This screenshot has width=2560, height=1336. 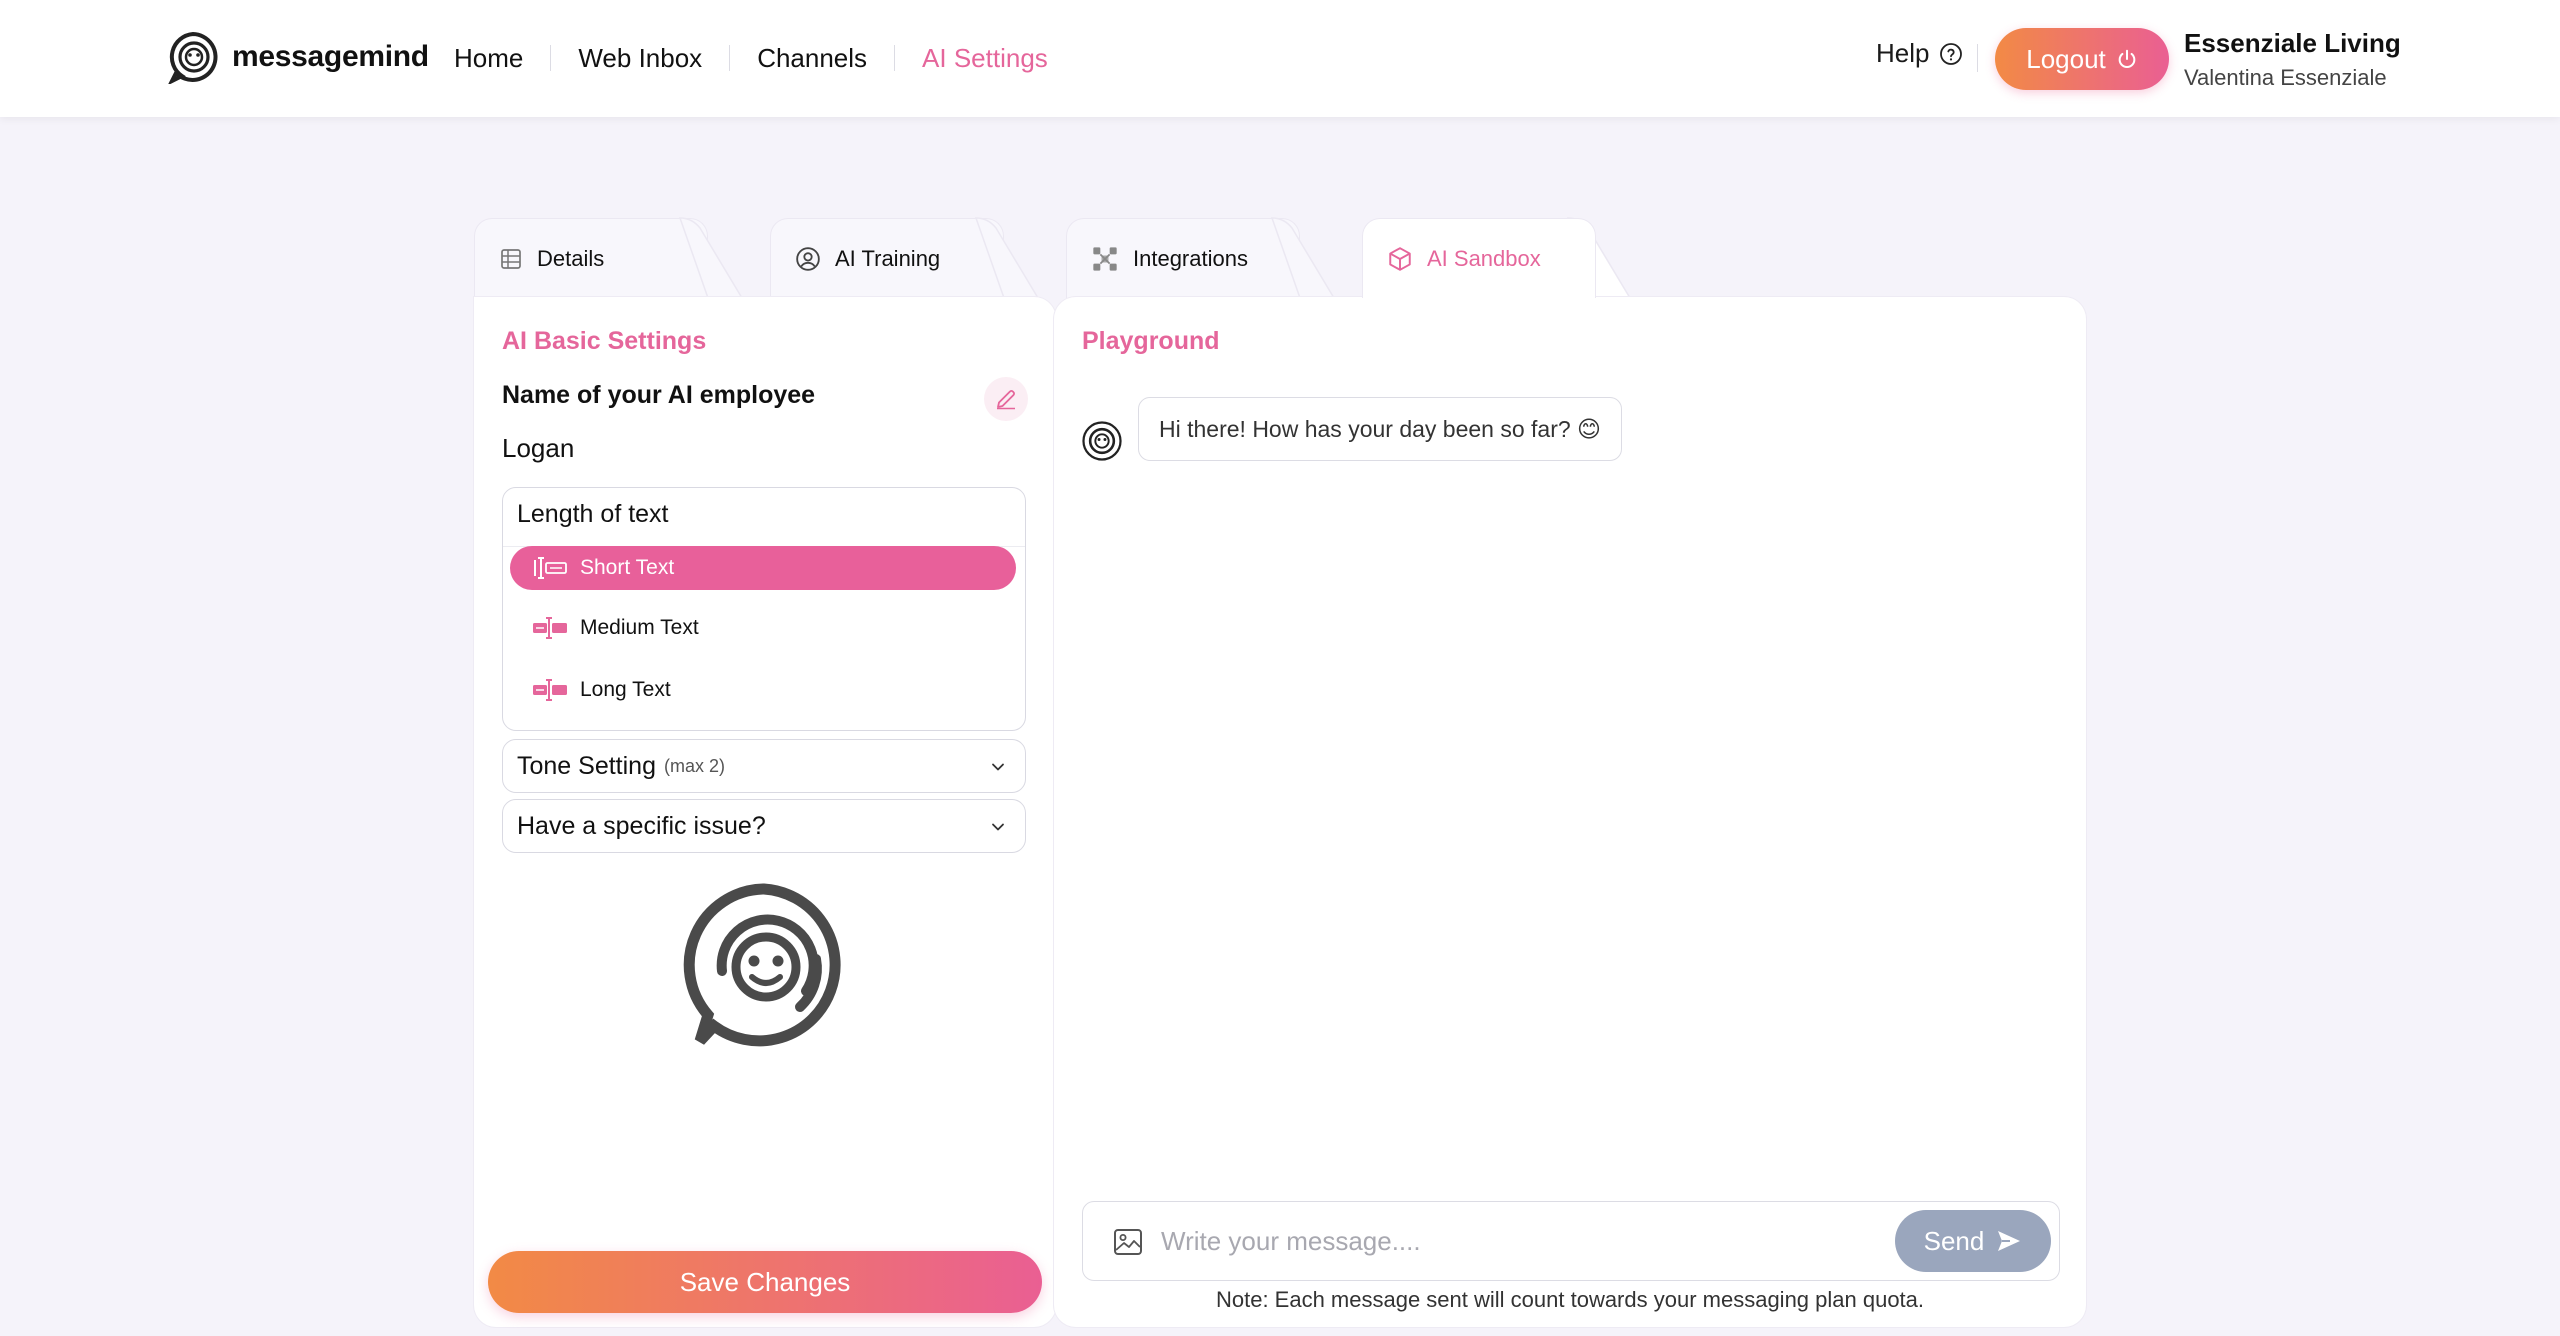 I want to click on long-text-icon, so click(x=550, y=690).